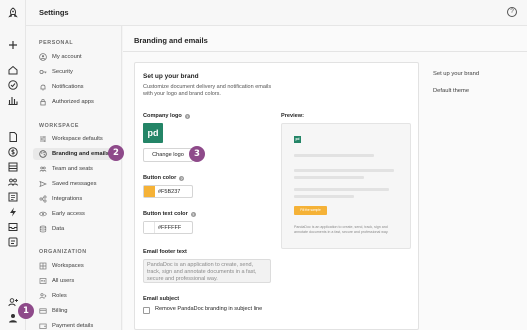 The image size is (527, 330). Describe the element at coordinates (76, 229) in the screenshot. I see `sidebar-item-data: Data` at that location.